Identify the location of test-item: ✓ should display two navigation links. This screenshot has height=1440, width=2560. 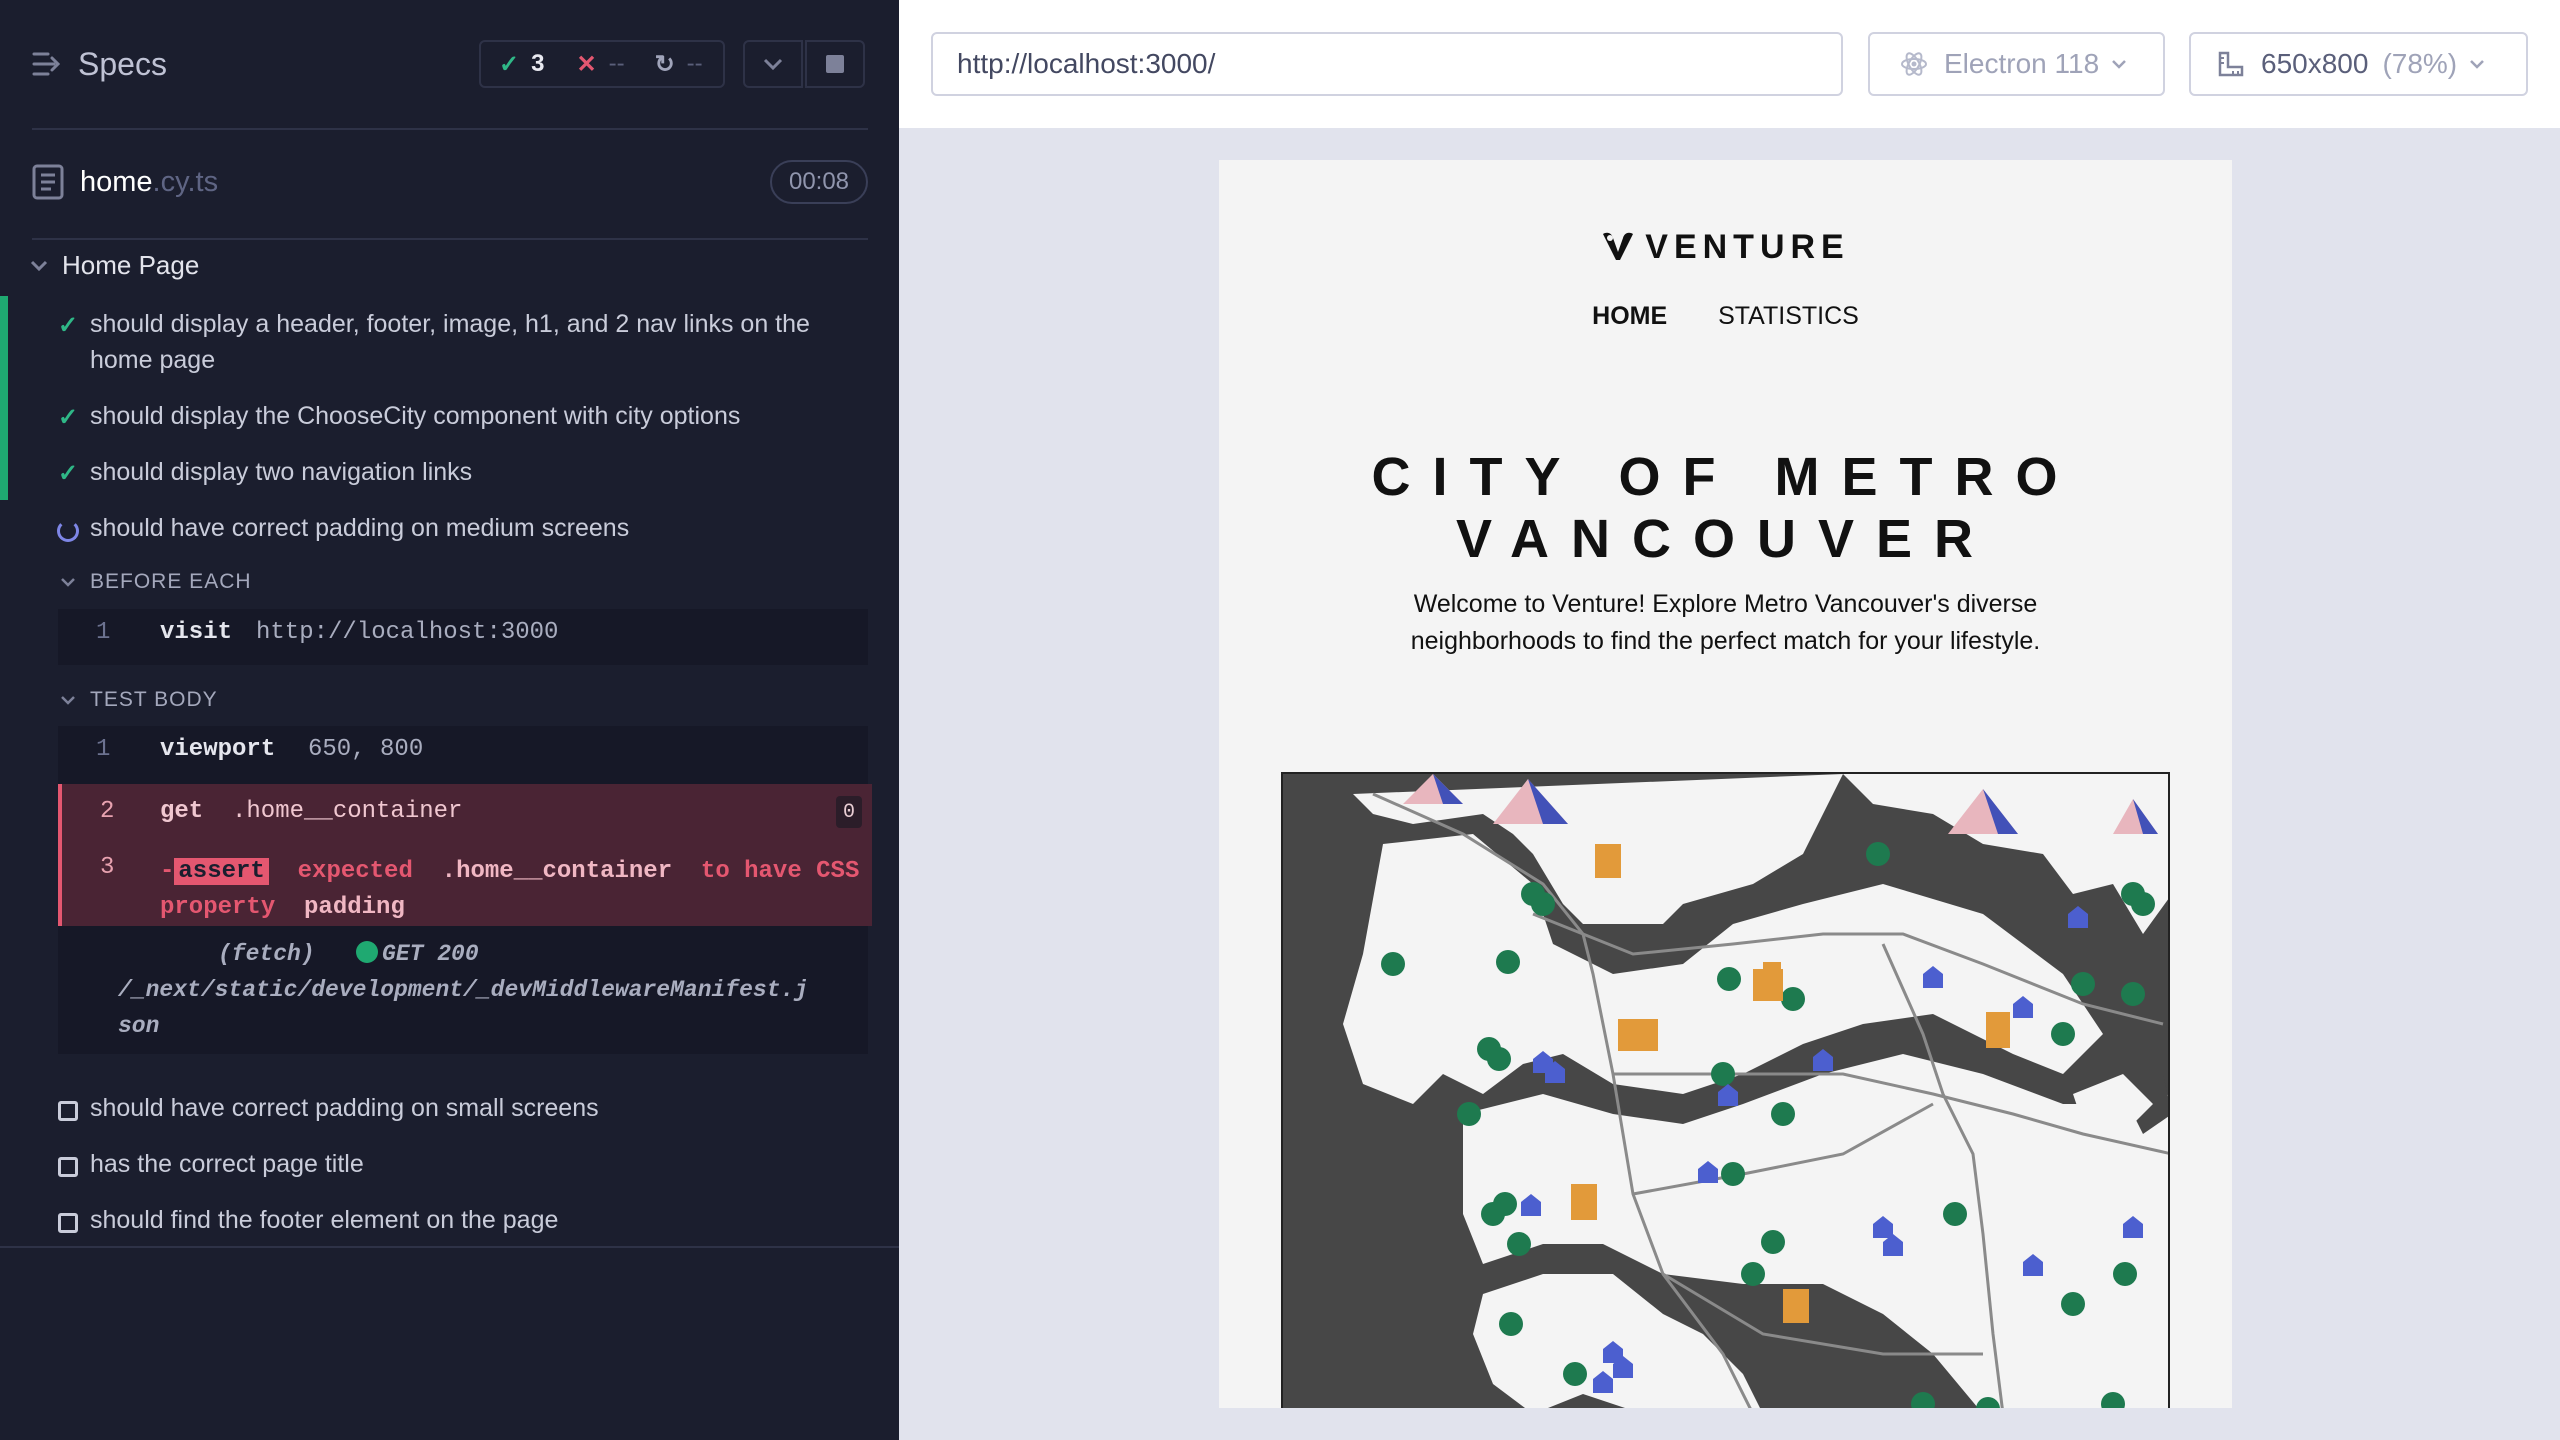
(449, 472).